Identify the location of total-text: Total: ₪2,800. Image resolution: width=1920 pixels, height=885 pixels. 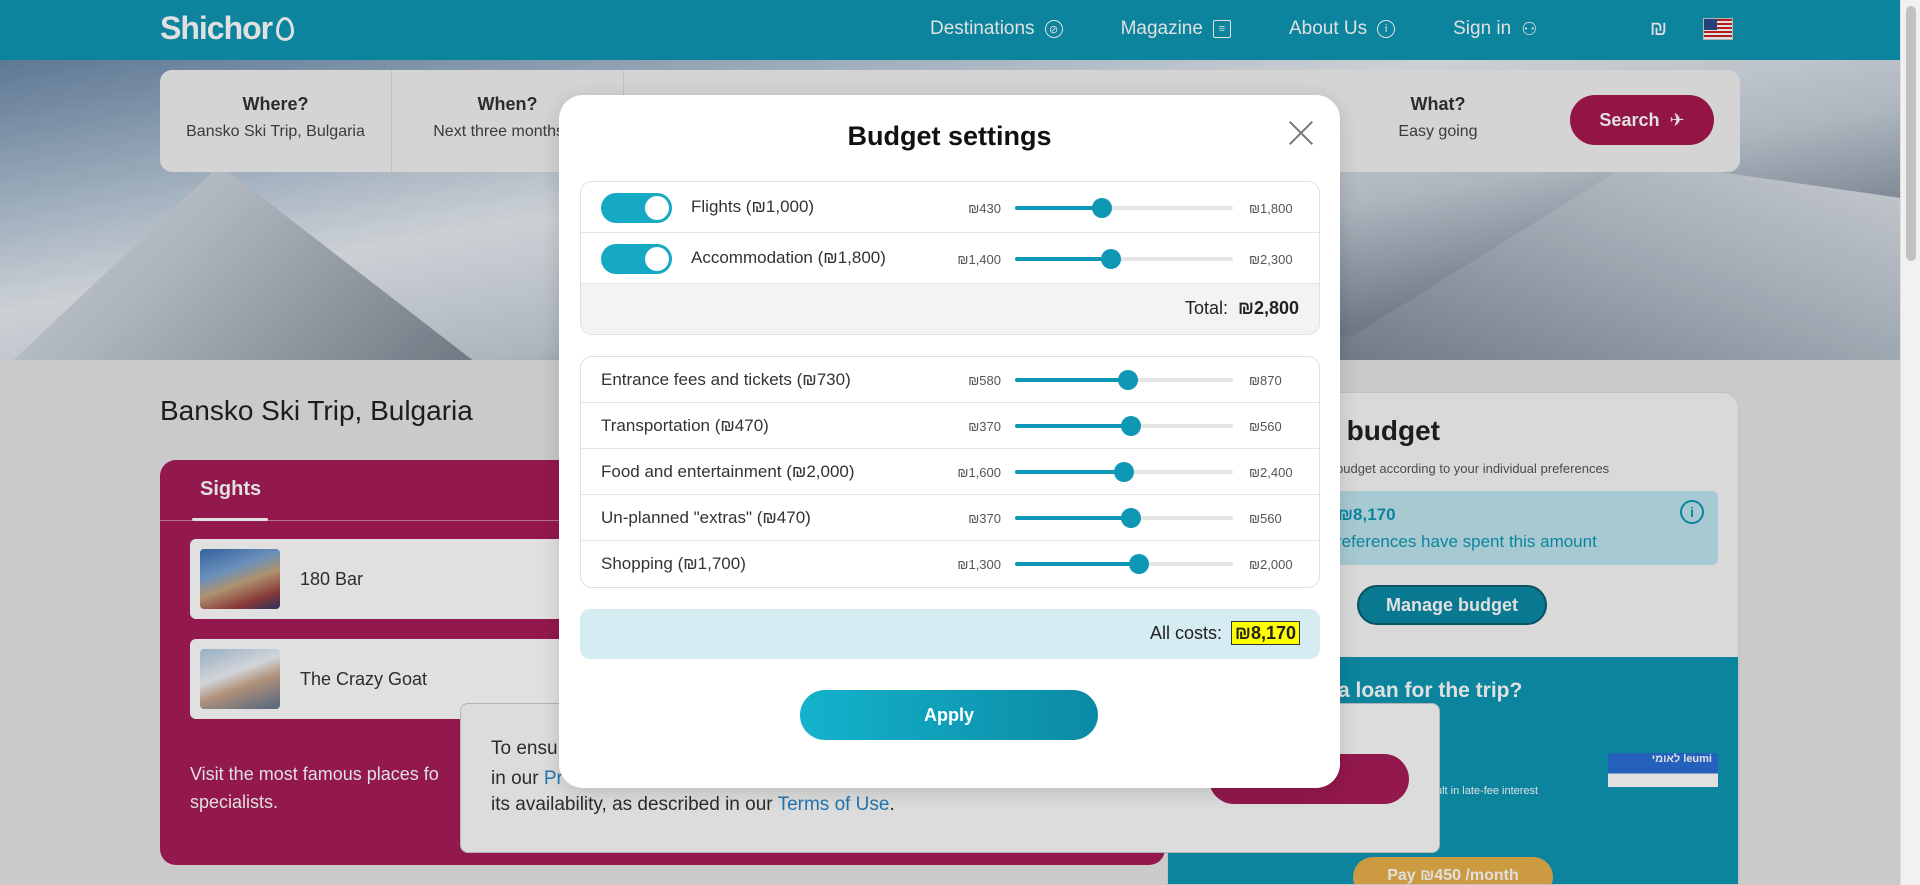
(1242, 308).